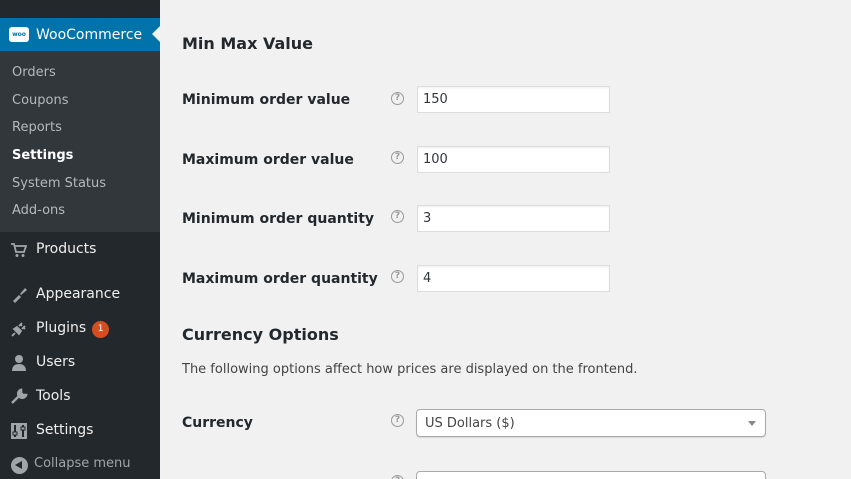  Describe the element at coordinates (40, 100) in the screenshot. I see `submenu-coupons: Coupons` at that location.